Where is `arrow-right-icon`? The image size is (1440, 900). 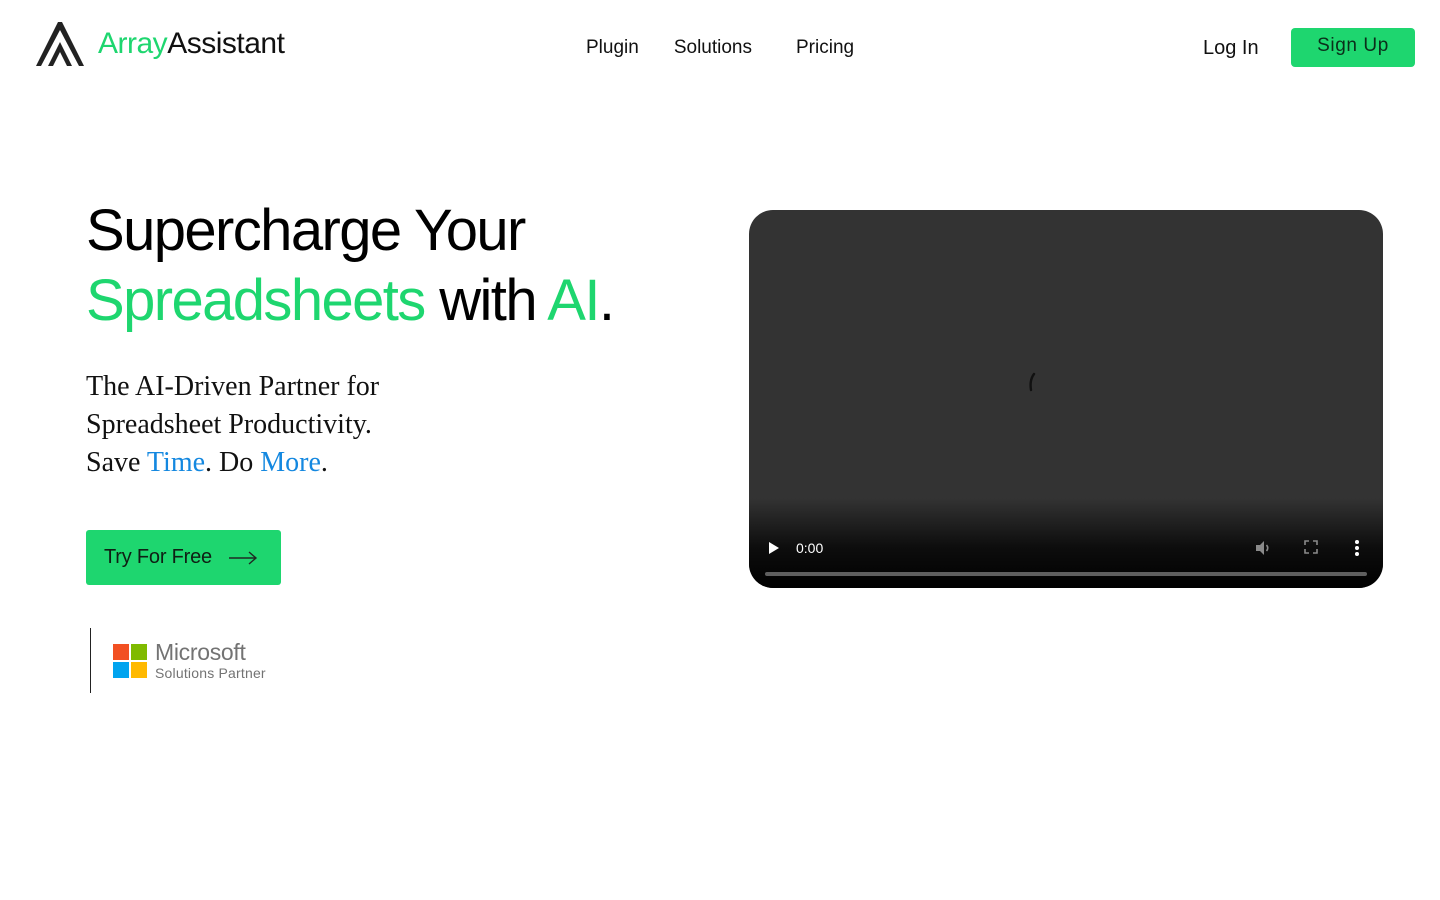
arrow-right-icon is located at coordinates (243, 557).